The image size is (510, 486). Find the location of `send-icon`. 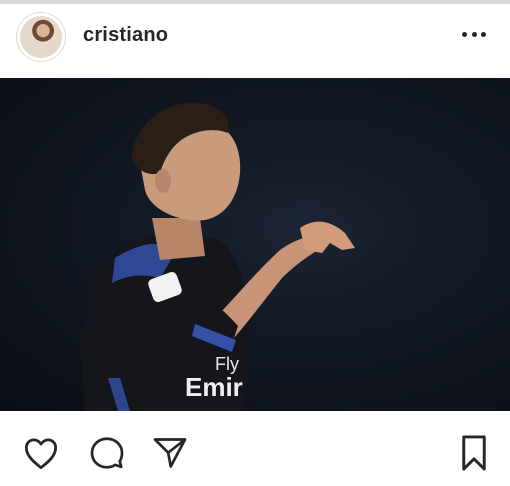

send-icon is located at coordinates (170, 453).